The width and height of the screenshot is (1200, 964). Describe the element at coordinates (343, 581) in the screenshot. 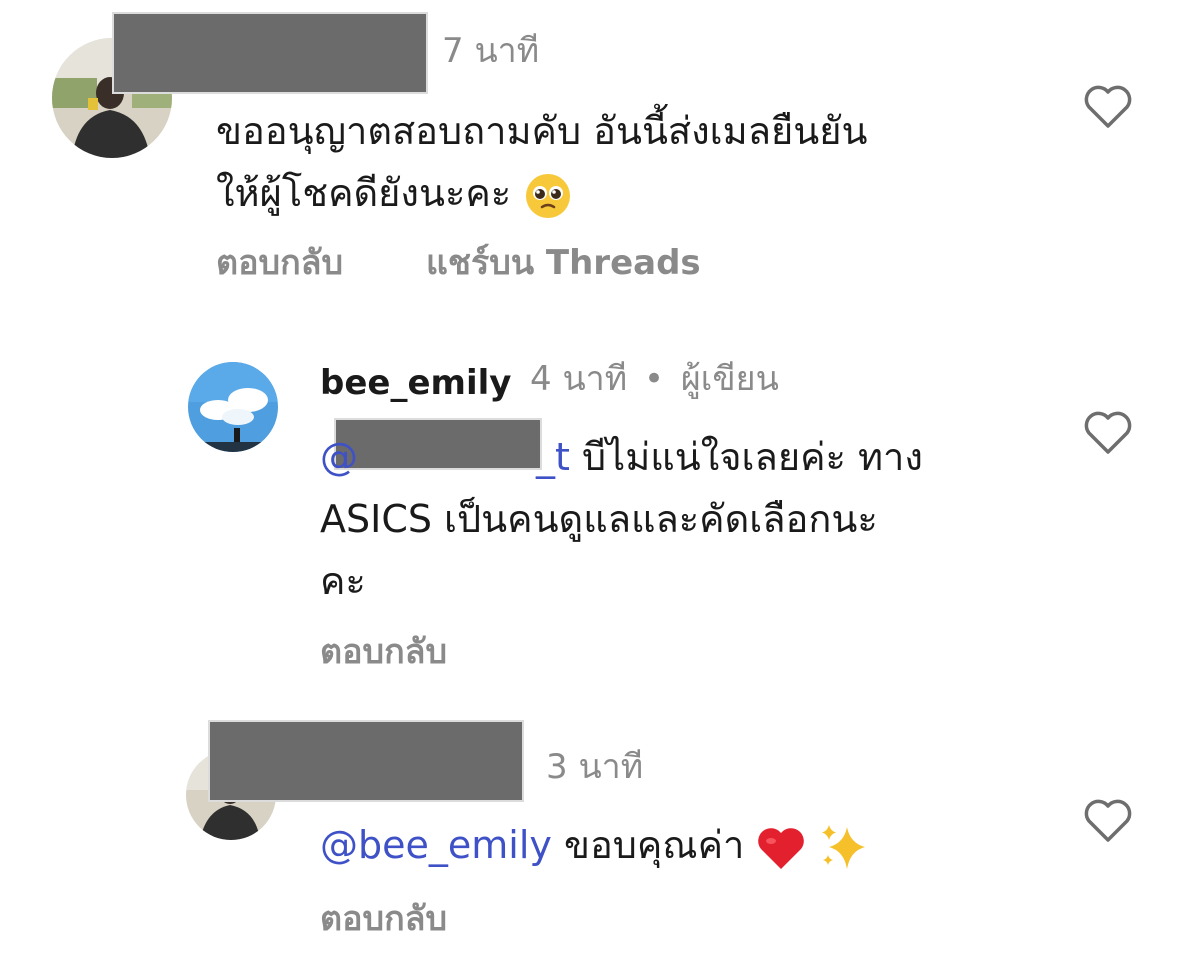

I see `comment-line: คะ` at that location.